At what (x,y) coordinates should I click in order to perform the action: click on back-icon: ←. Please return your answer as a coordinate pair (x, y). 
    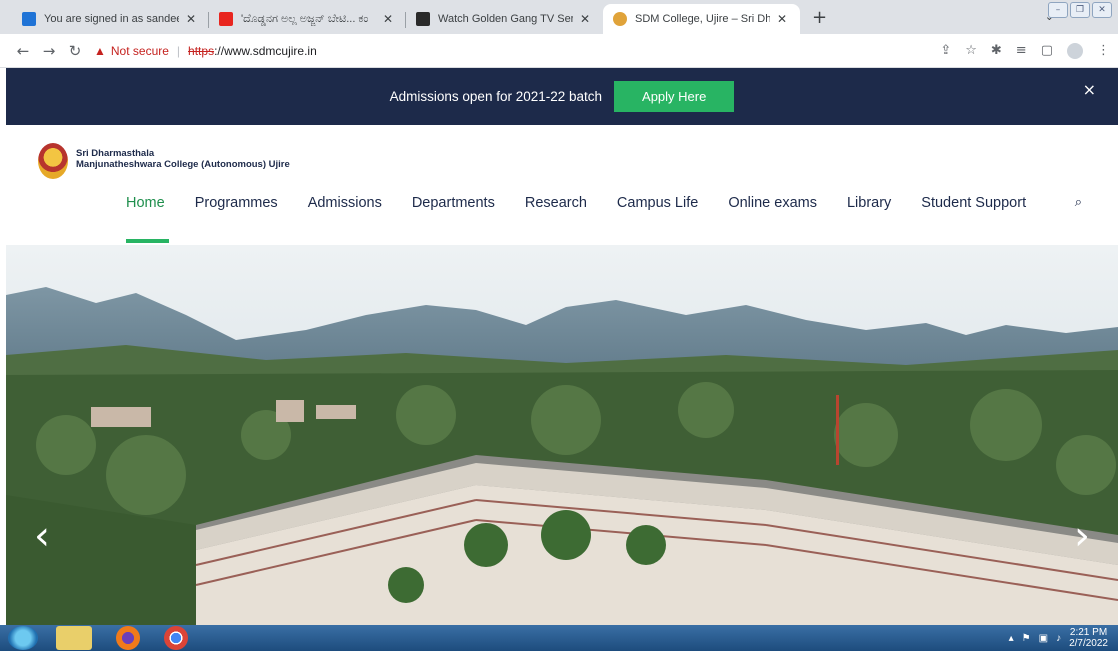
    Looking at the image, I should click on (23, 51).